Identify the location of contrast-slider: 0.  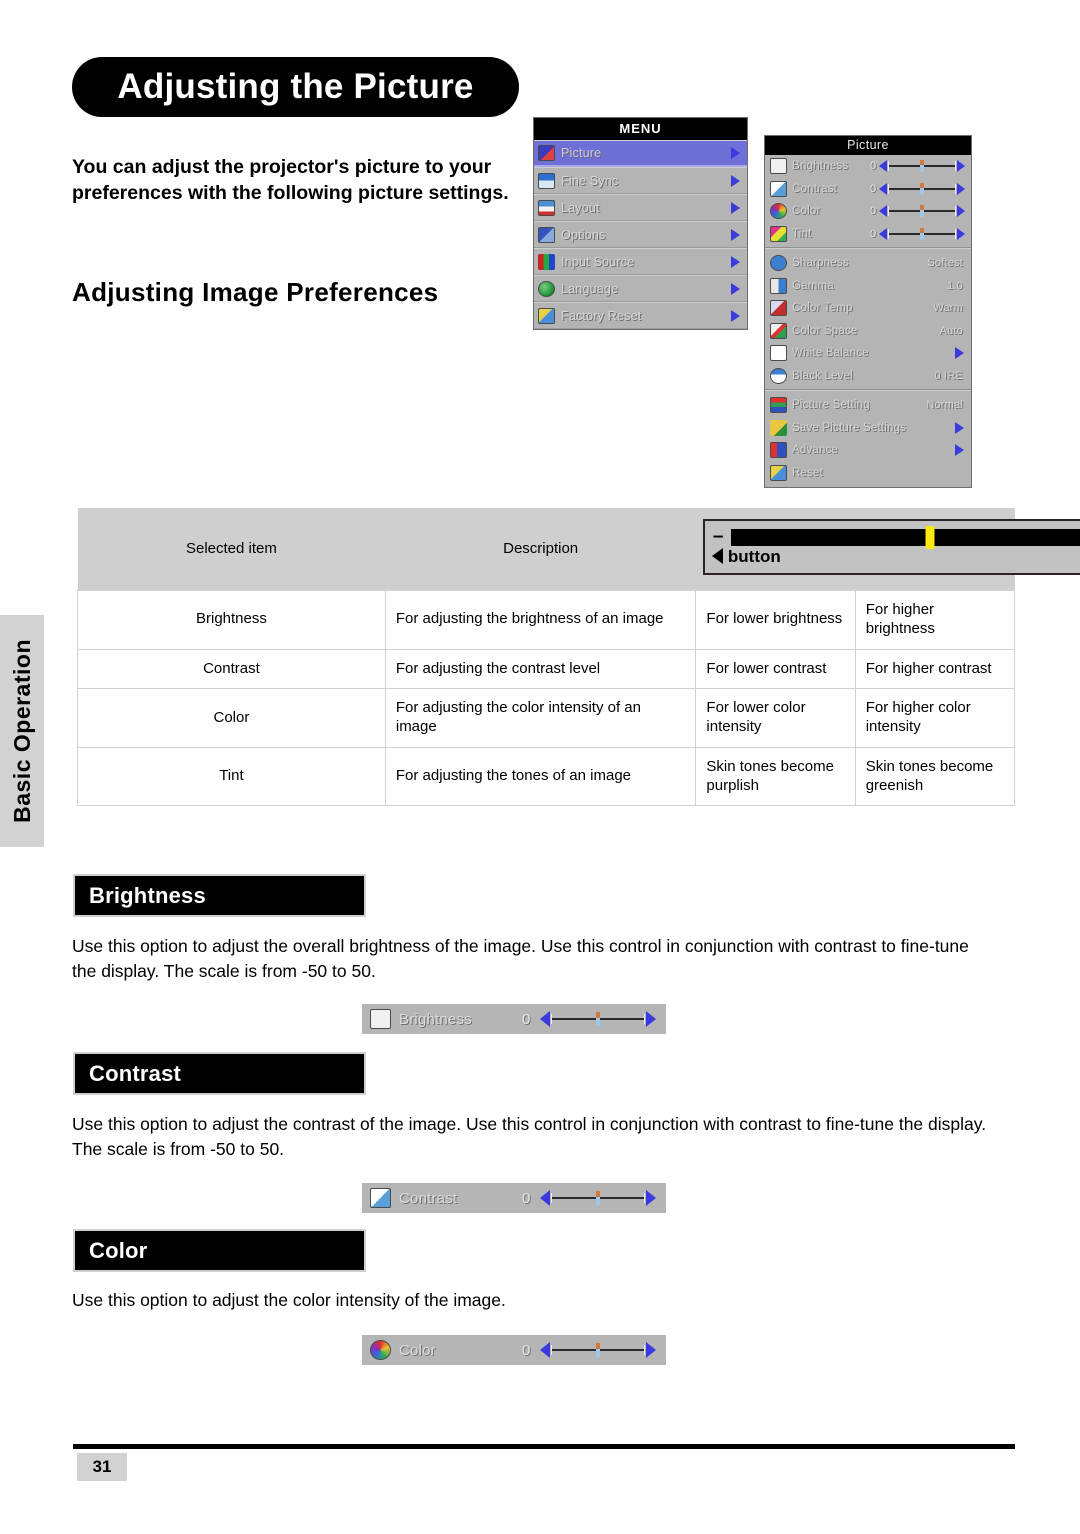
(917, 189).